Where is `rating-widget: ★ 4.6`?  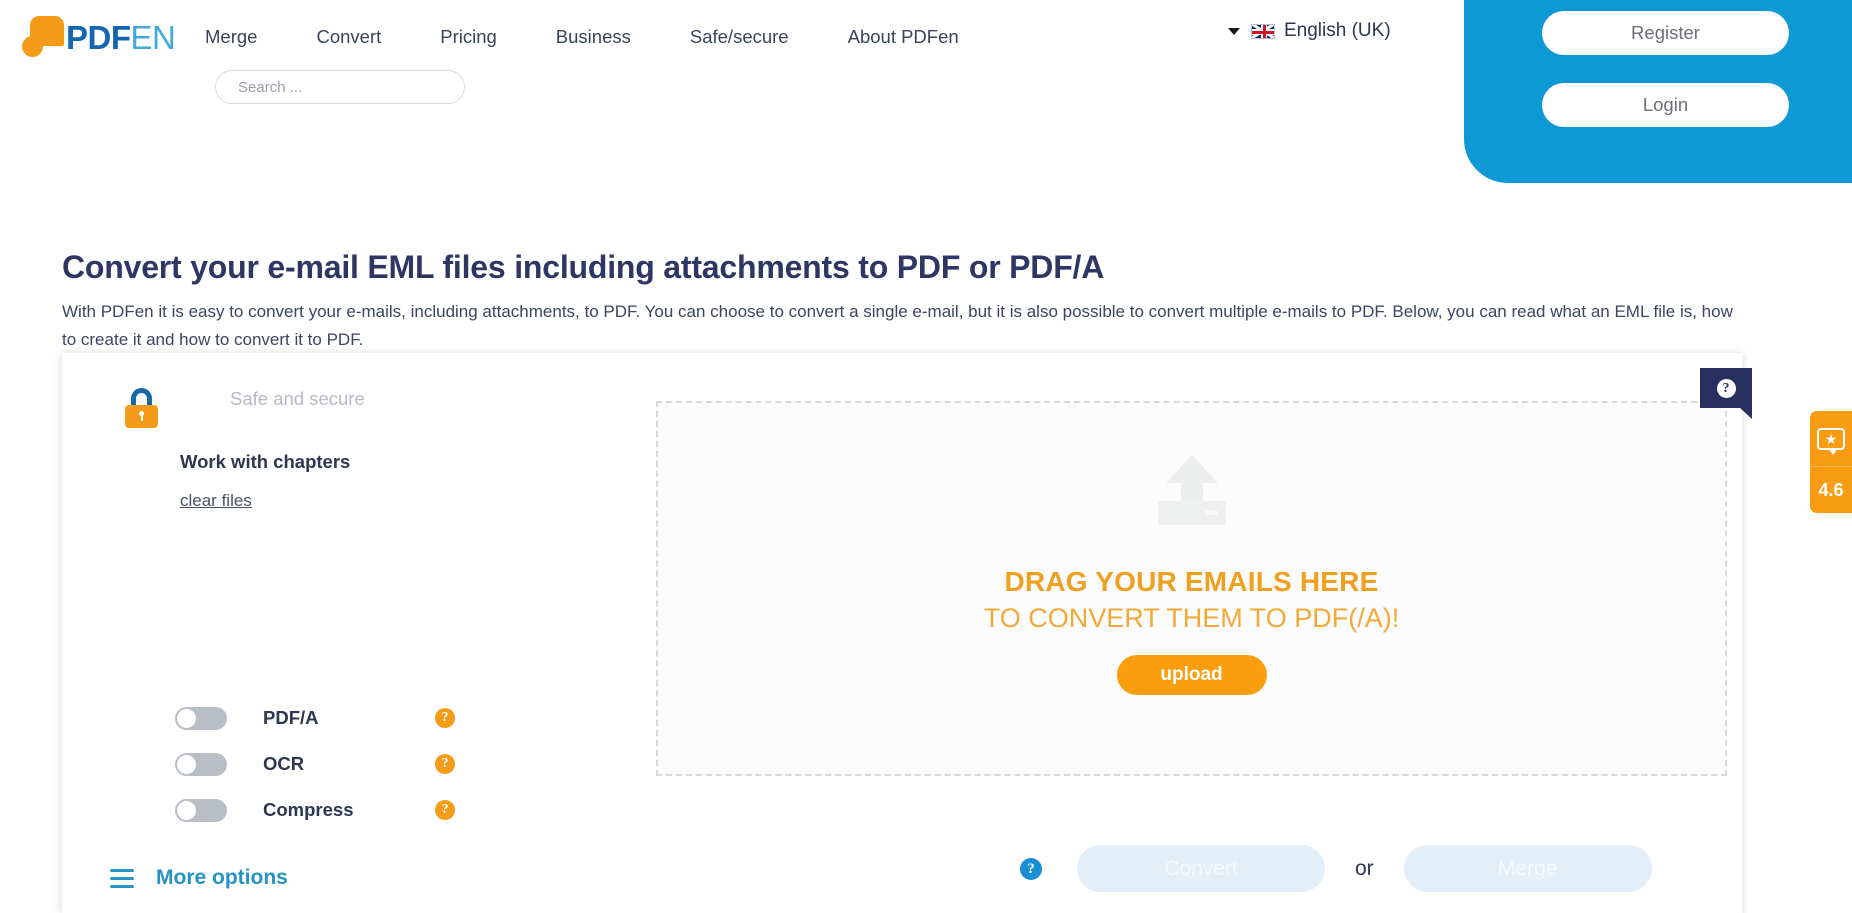 rating-widget: ★ 4.6 is located at coordinates (1831, 462).